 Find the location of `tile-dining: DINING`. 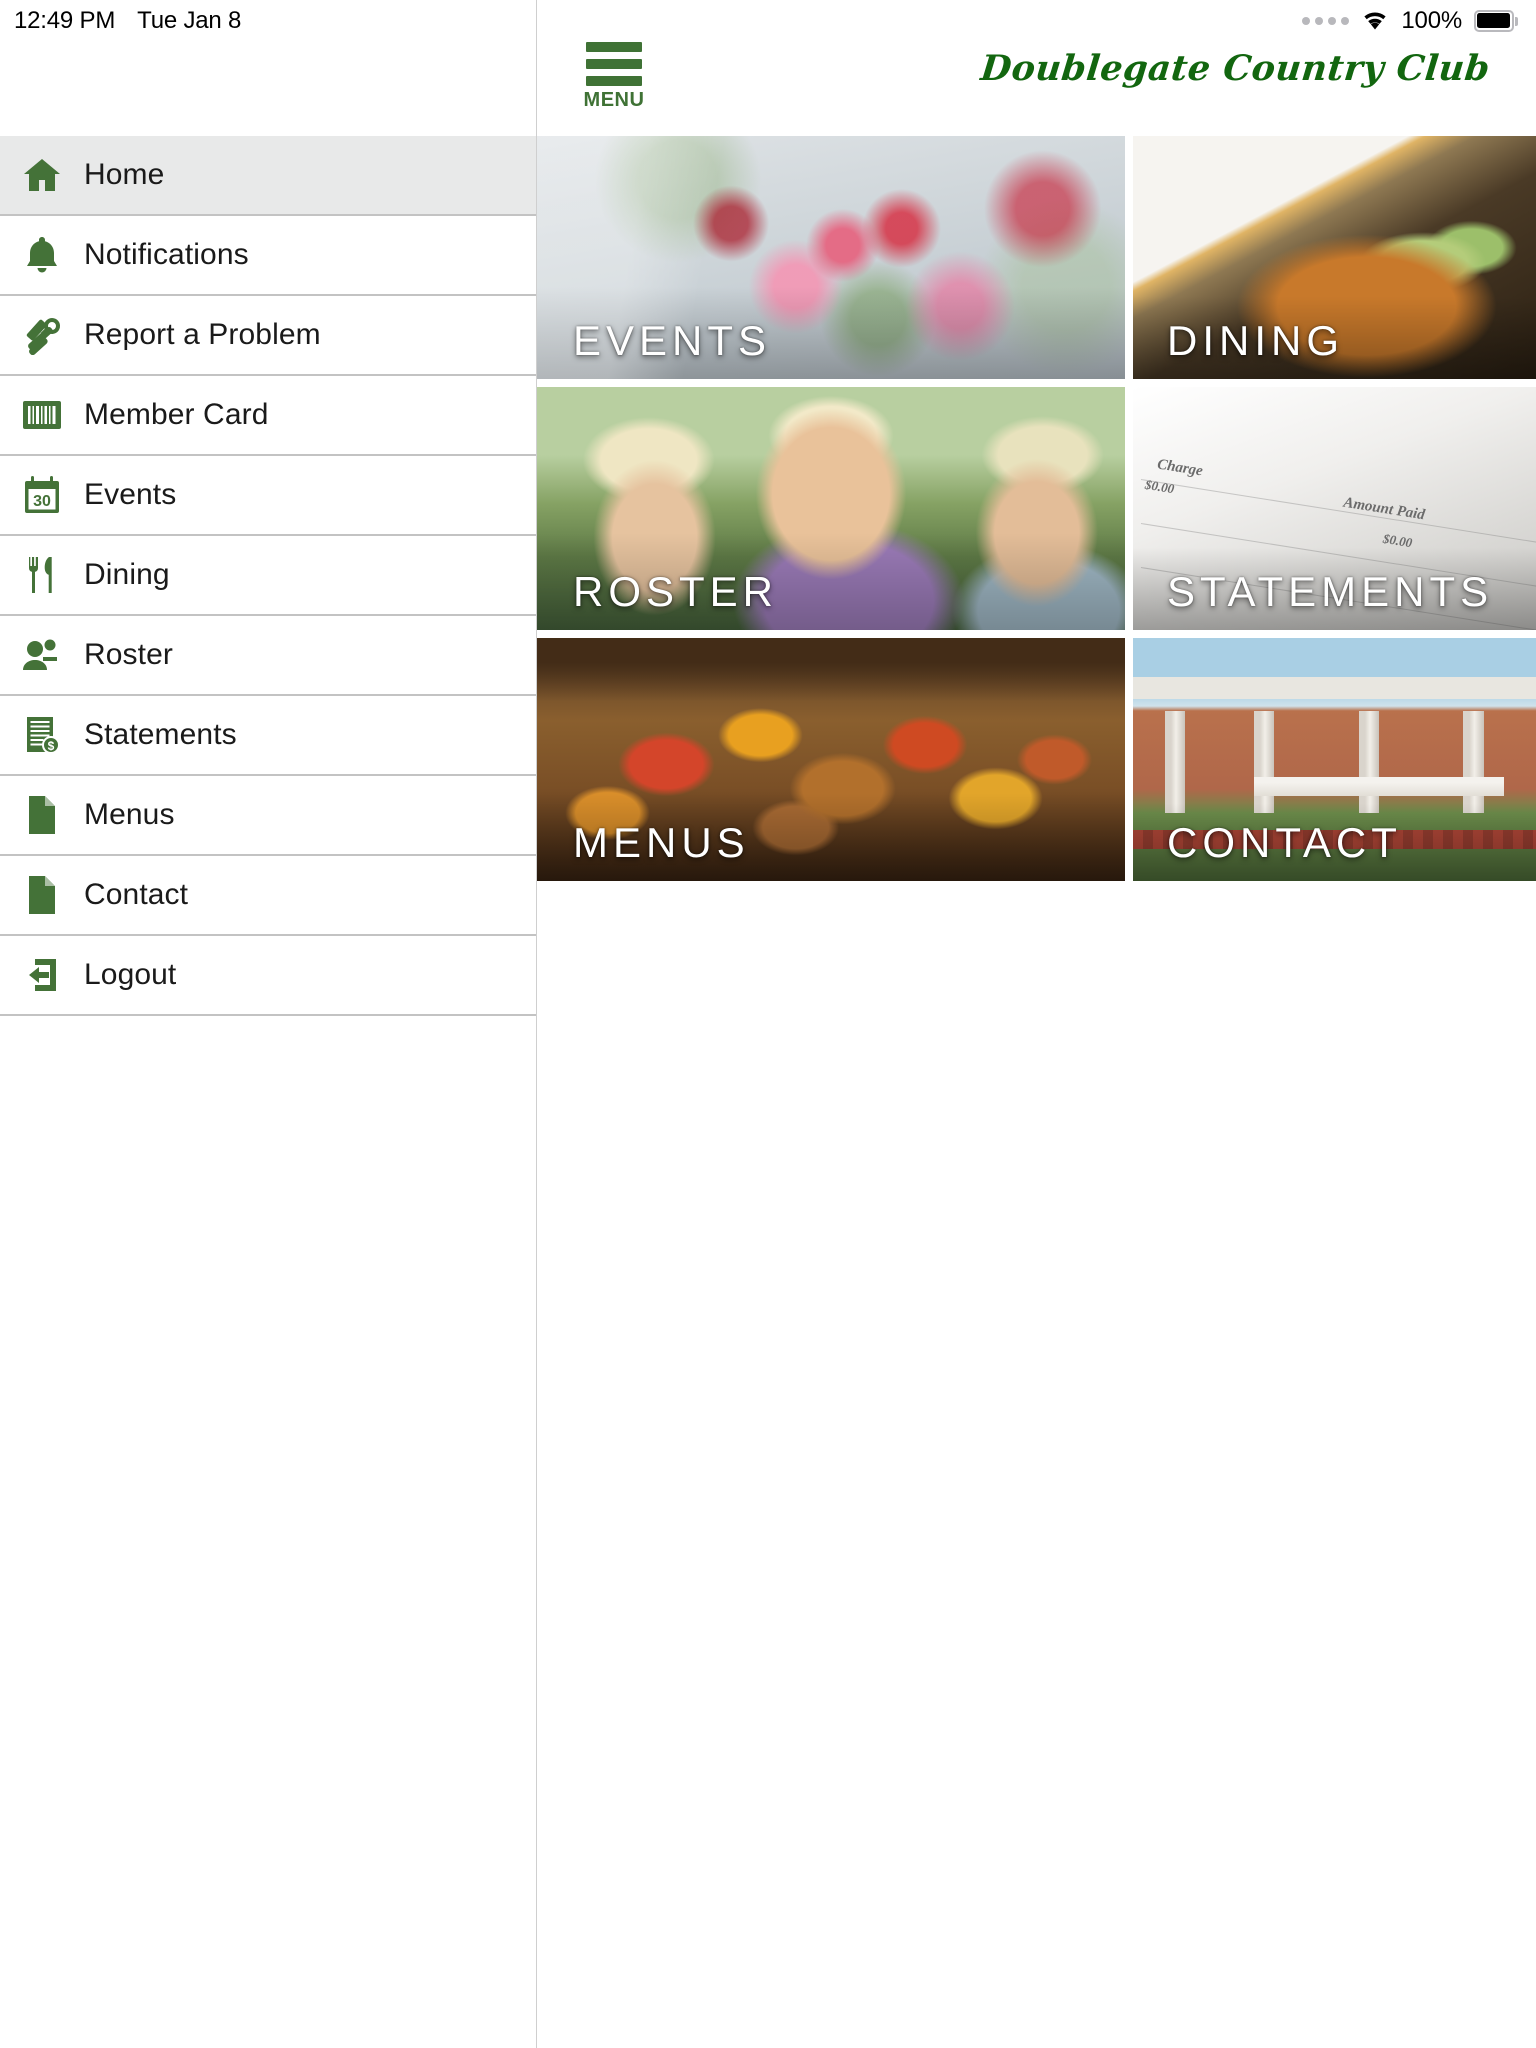

tile-dining: DINING is located at coordinates (1334, 257).